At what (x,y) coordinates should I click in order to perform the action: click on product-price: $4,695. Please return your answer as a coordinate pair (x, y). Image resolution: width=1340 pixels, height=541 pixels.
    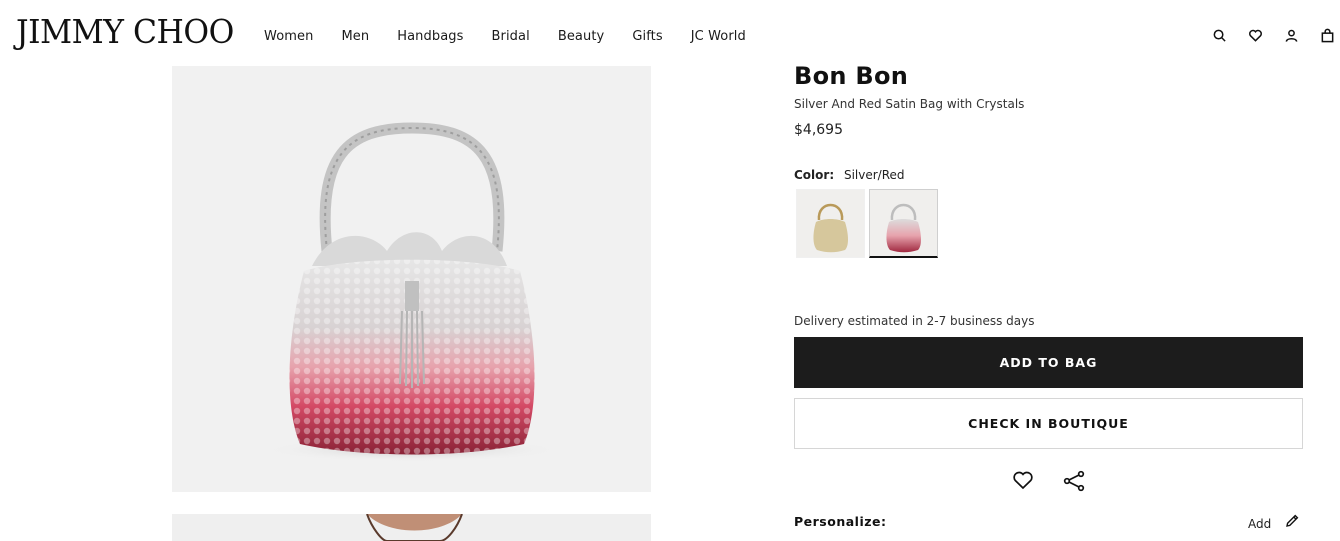
    Looking at the image, I should click on (818, 130).